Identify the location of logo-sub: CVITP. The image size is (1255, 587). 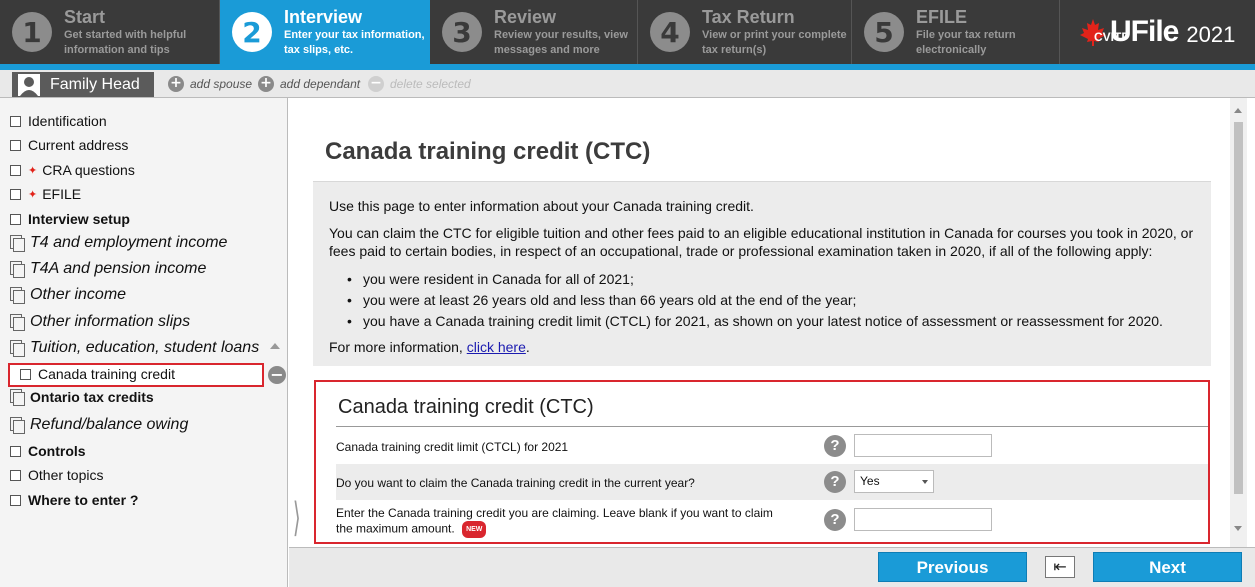
(1112, 37).